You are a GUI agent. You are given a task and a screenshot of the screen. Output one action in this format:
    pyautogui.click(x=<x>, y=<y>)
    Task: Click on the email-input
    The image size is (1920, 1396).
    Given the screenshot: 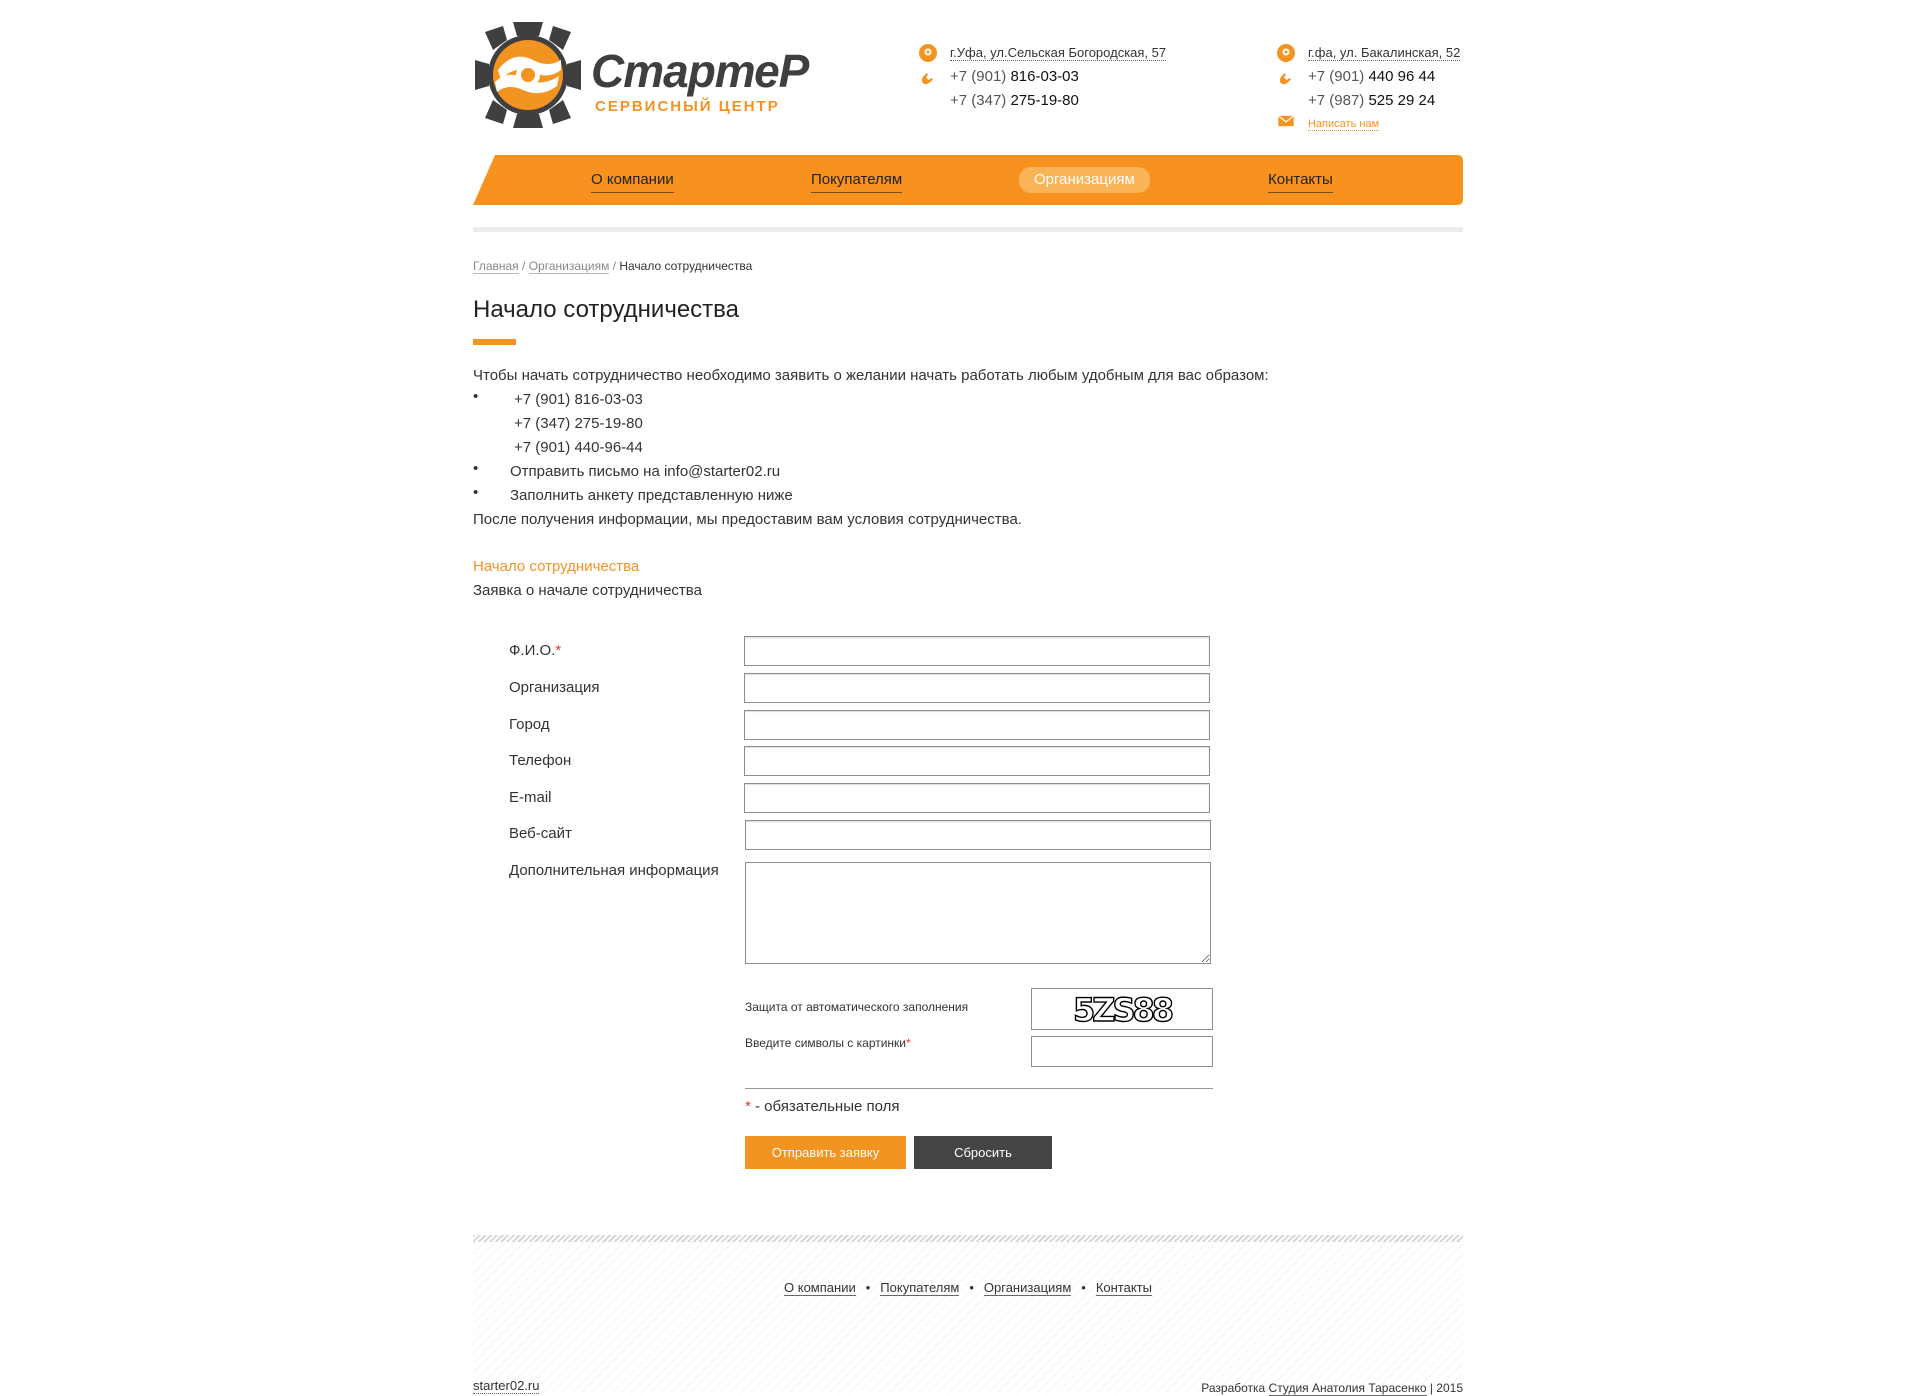 What is the action you would take?
    pyautogui.click(x=977, y=798)
    